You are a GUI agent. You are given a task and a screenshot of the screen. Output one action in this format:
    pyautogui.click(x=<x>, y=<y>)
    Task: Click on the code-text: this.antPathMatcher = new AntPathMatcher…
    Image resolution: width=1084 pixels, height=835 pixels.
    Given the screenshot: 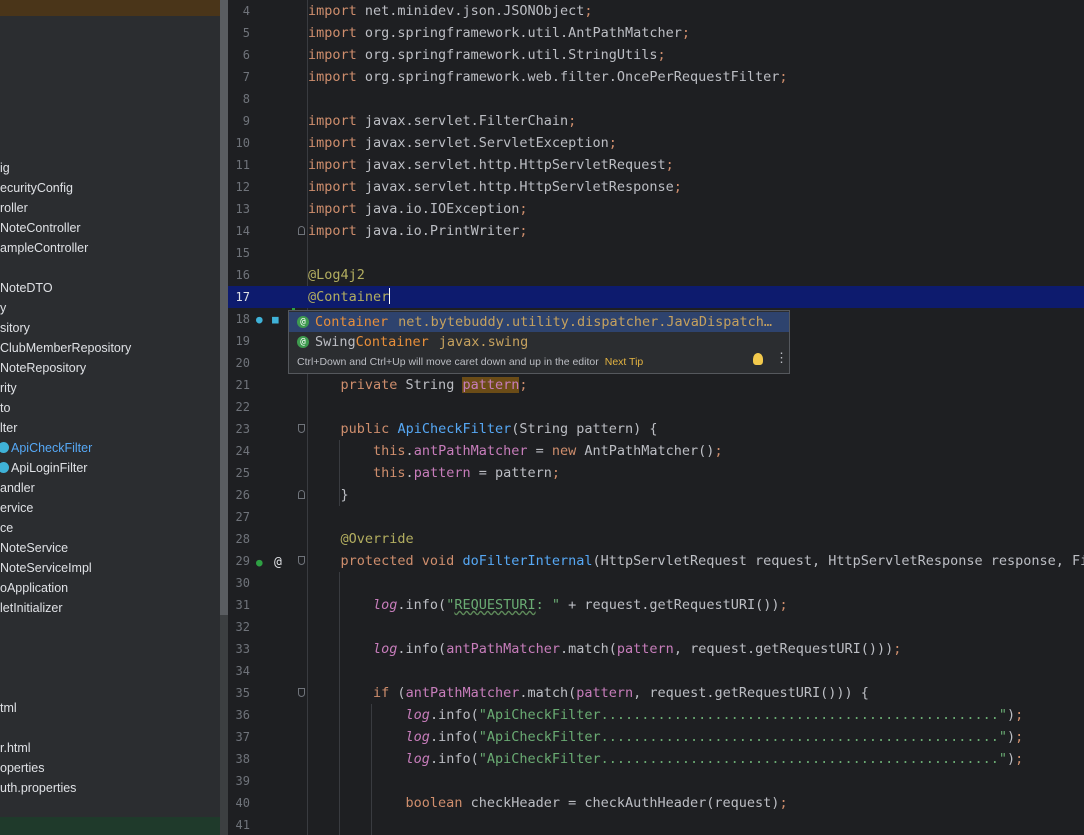 What is the action you would take?
    pyautogui.click(x=548, y=451)
    